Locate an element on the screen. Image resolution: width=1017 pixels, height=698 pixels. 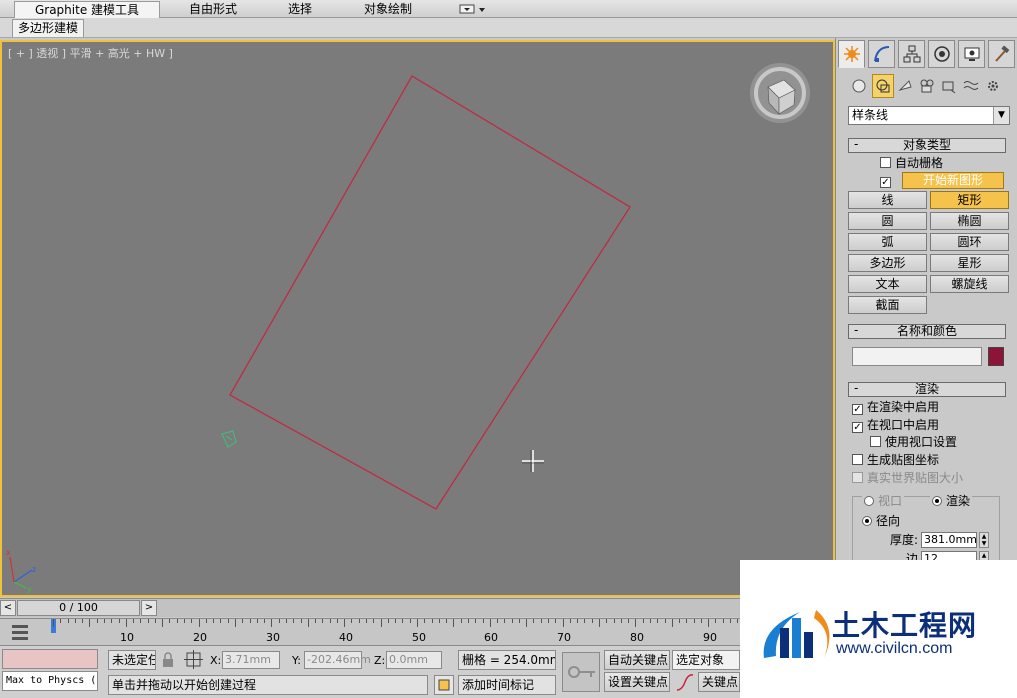
tab-display is located at coordinates (971, 54).